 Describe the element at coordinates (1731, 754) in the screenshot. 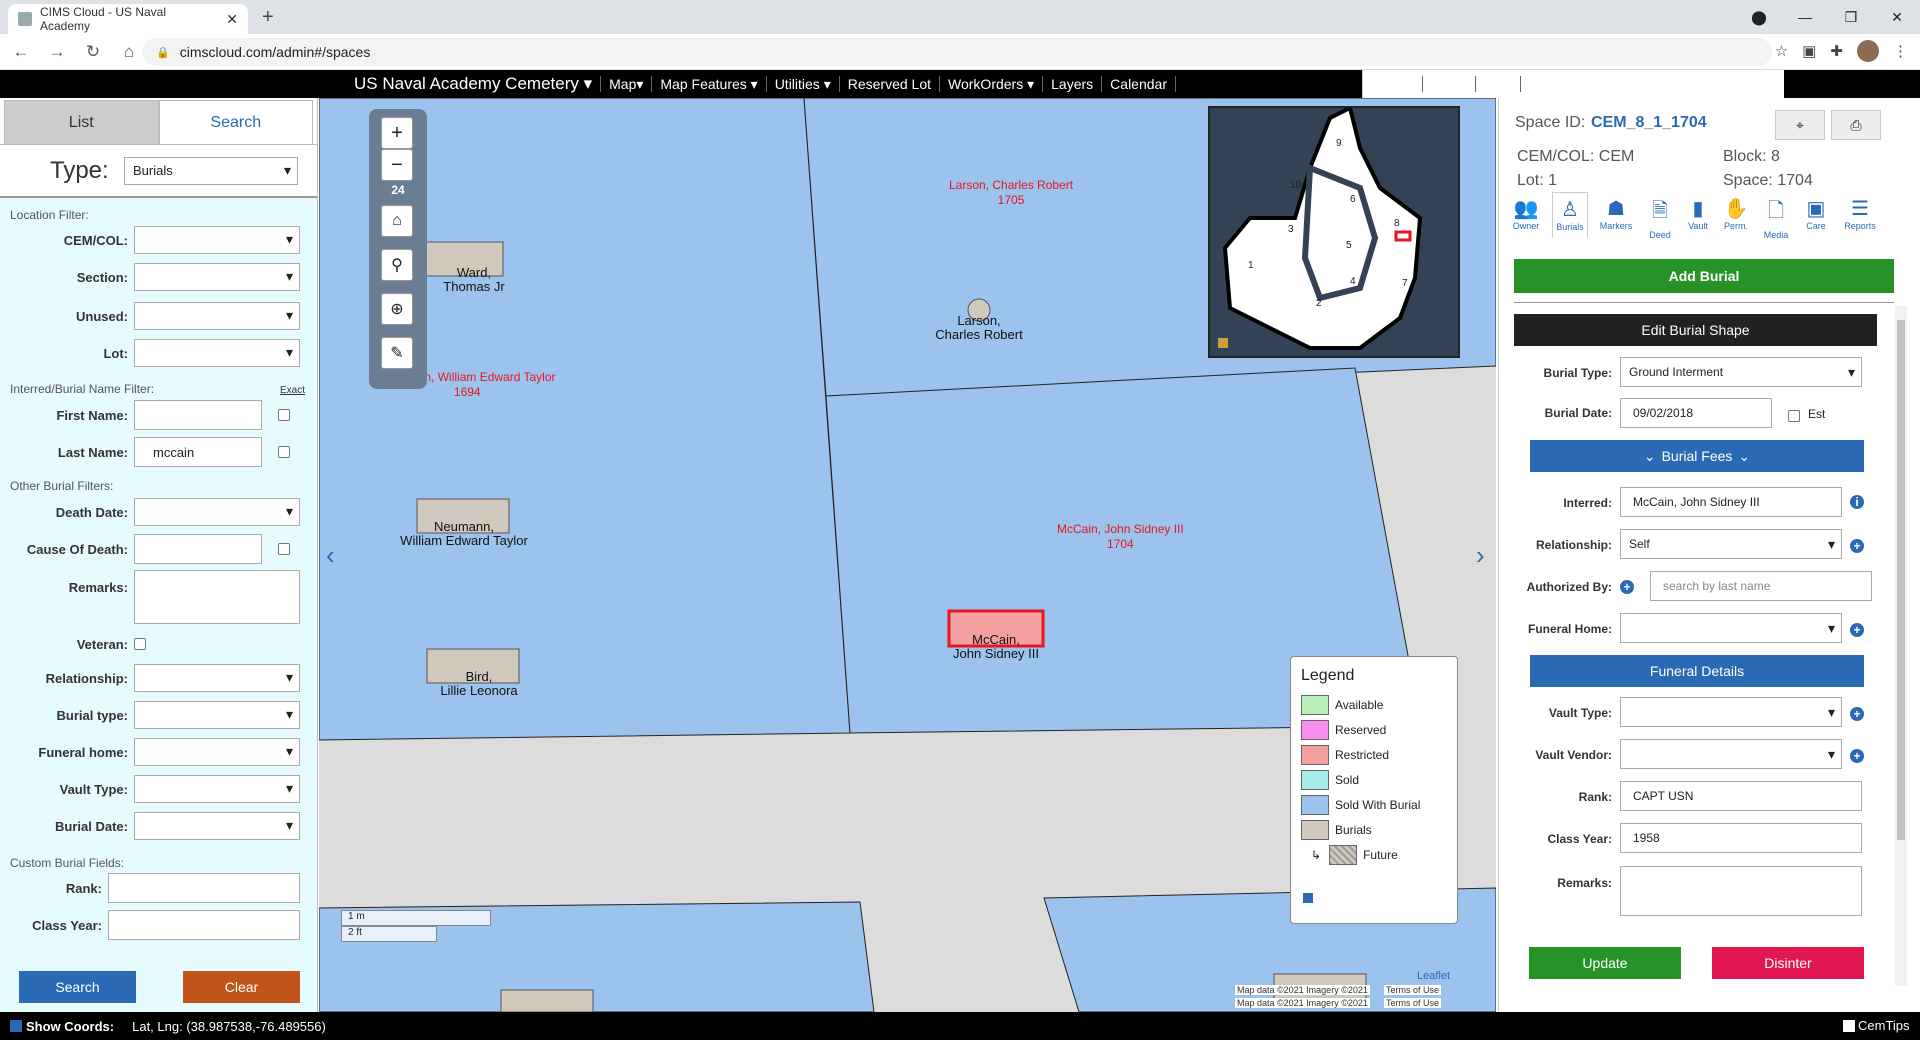

I see `vault-vendor-select` at that location.